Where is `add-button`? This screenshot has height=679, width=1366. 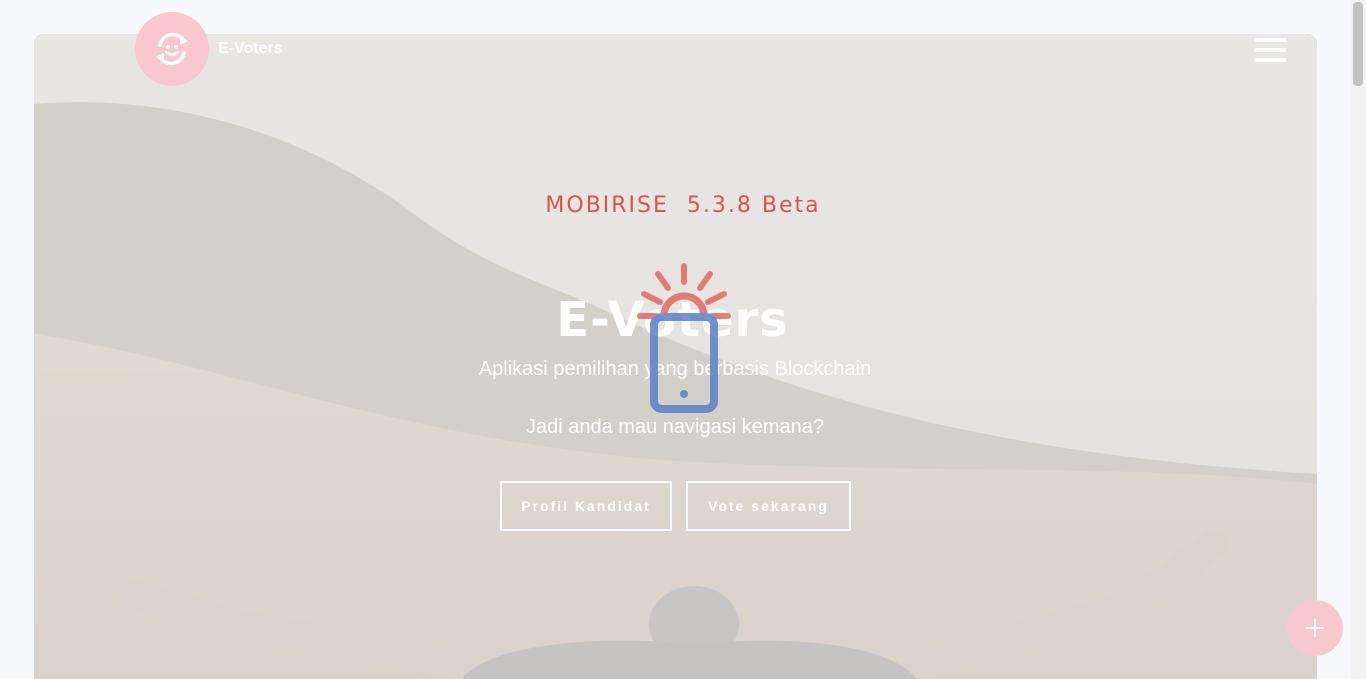 add-button is located at coordinates (1315, 628).